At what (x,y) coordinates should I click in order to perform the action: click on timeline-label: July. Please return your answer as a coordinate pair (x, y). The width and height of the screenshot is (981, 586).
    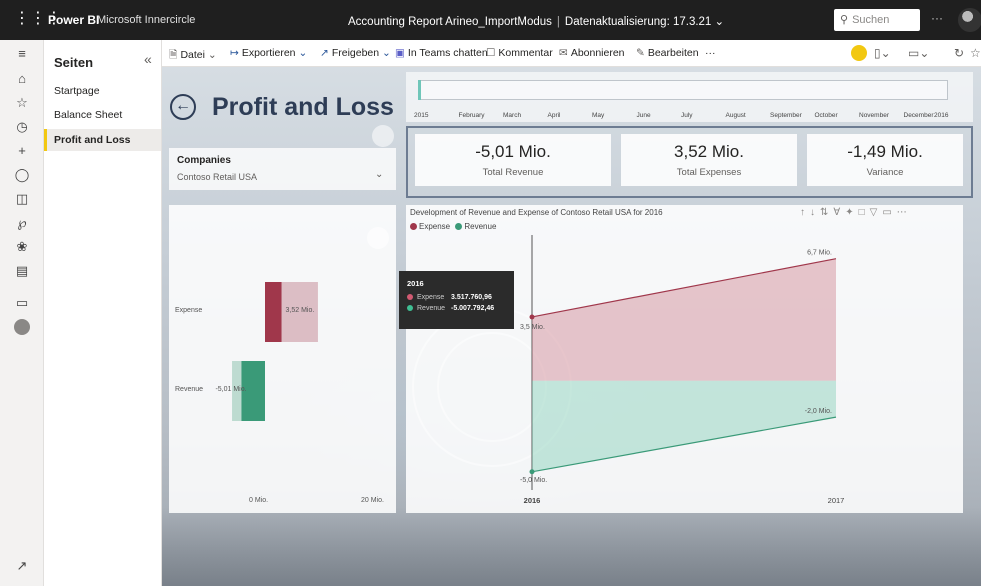
    Looking at the image, I should click on (687, 115).